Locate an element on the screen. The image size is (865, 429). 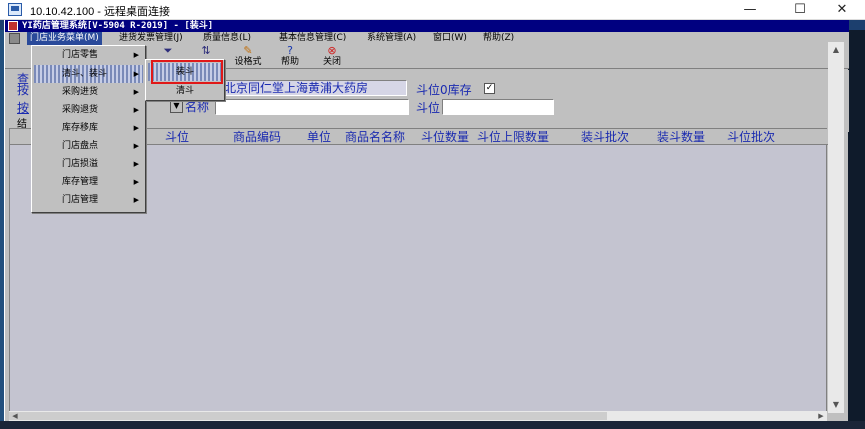
submenu-item-label: 清斗 is located at coordinates (185, 91).